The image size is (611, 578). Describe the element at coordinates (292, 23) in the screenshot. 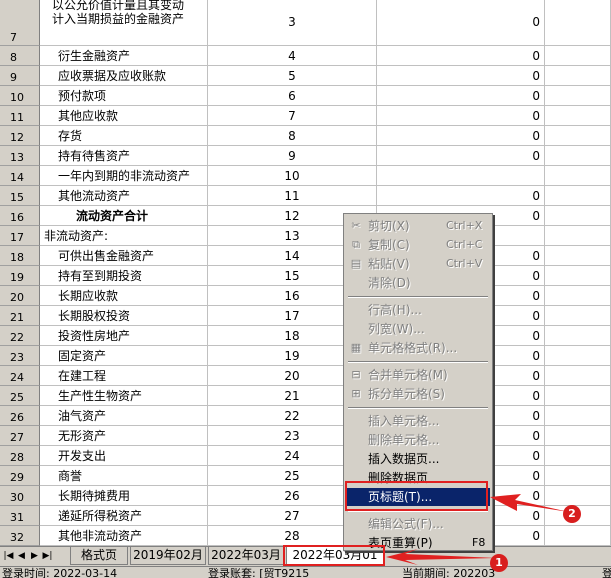

I see `cell-line-number: 3` at that location.